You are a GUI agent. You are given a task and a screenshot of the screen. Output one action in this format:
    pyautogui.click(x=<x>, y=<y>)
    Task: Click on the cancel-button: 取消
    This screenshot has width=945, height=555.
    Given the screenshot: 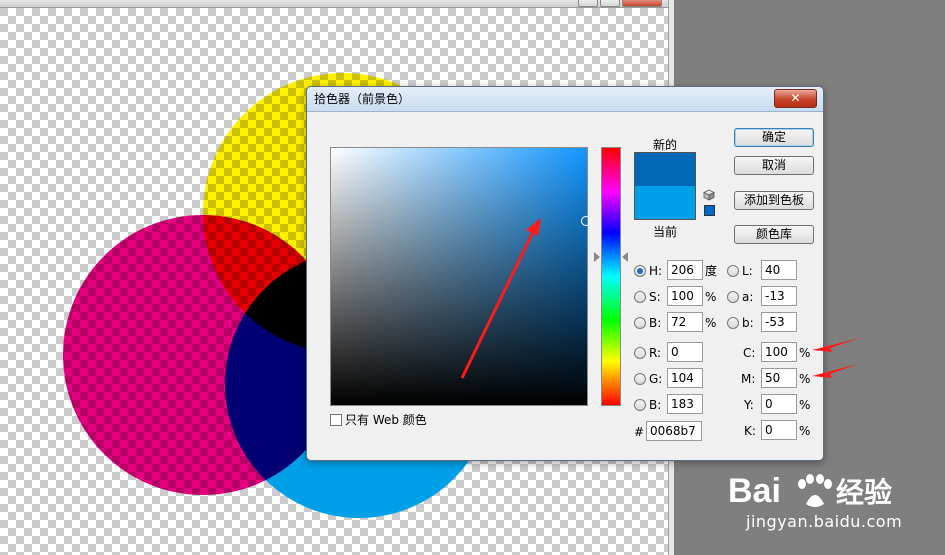 What is the action you would take?
    pyautogui.click(x=774, y=165)
    